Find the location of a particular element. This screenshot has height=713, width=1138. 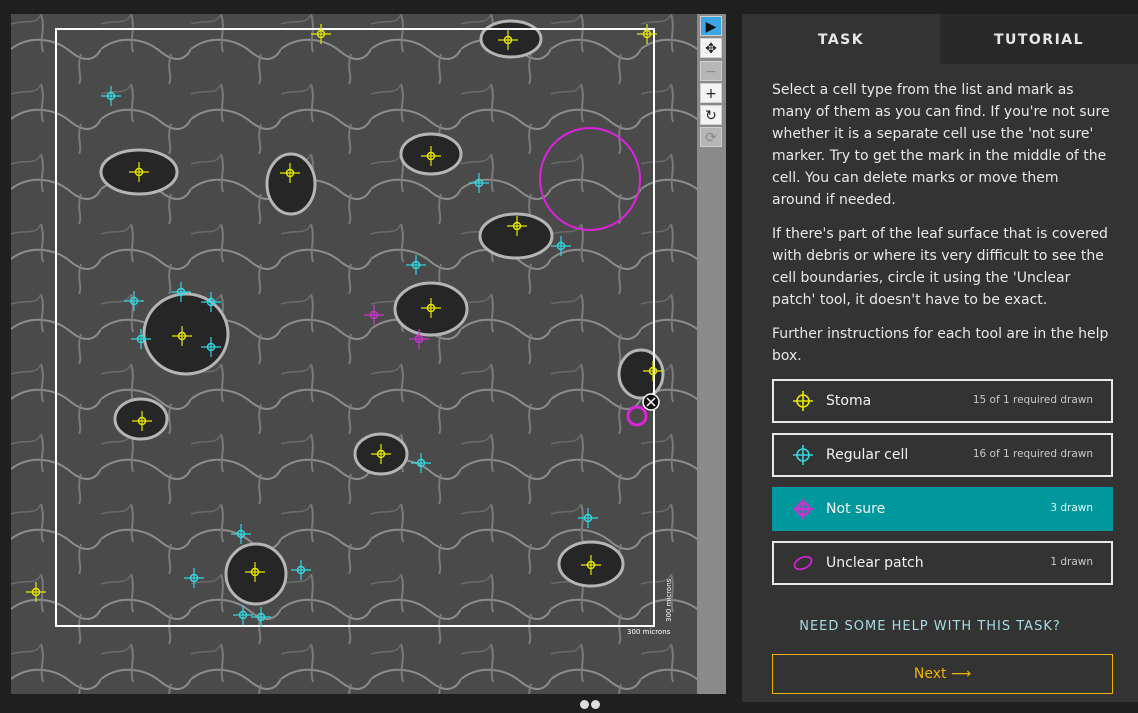

frame-dots is located at coordinates (591, 703).